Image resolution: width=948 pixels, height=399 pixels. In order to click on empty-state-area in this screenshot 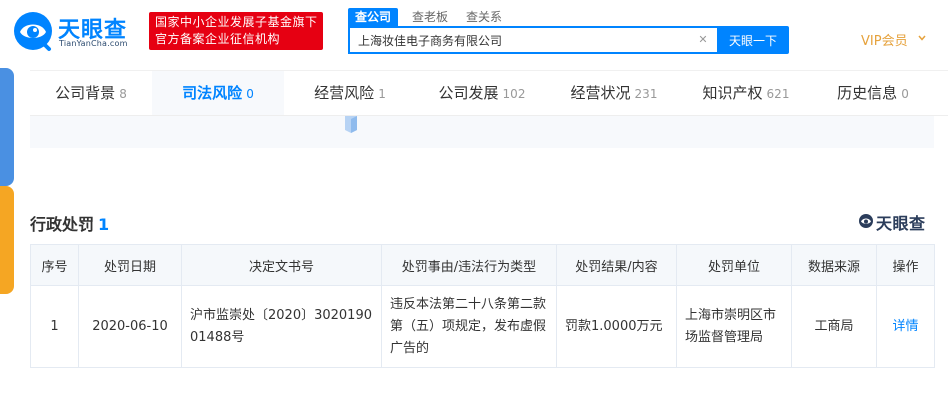, I will do `click(482, 132)`.